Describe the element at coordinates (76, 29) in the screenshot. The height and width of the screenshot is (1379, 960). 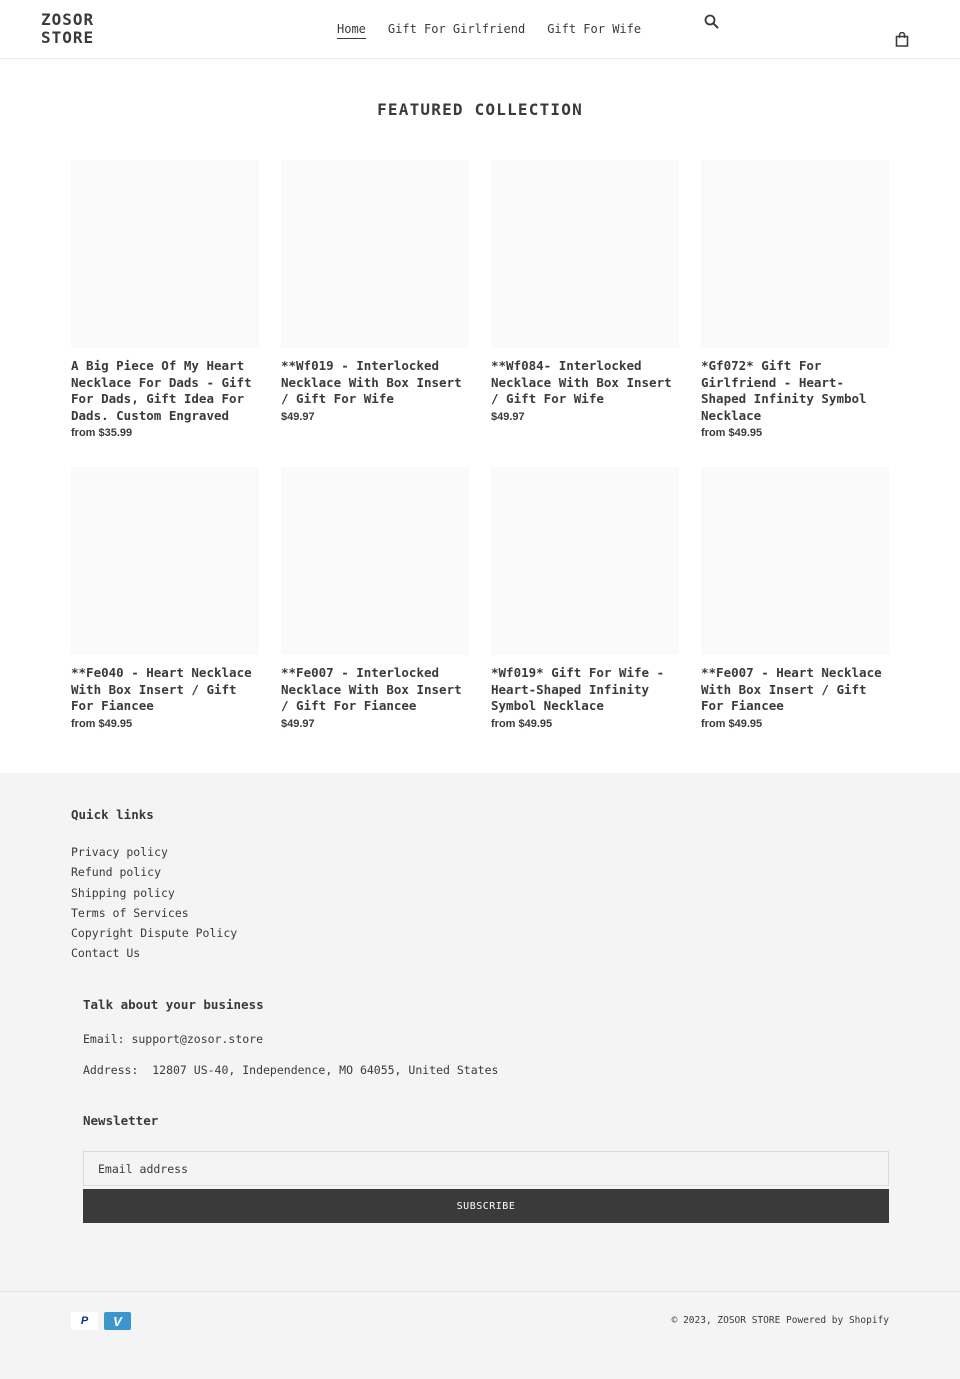
I see `store-logo: ZOSOR STORE` at that location.